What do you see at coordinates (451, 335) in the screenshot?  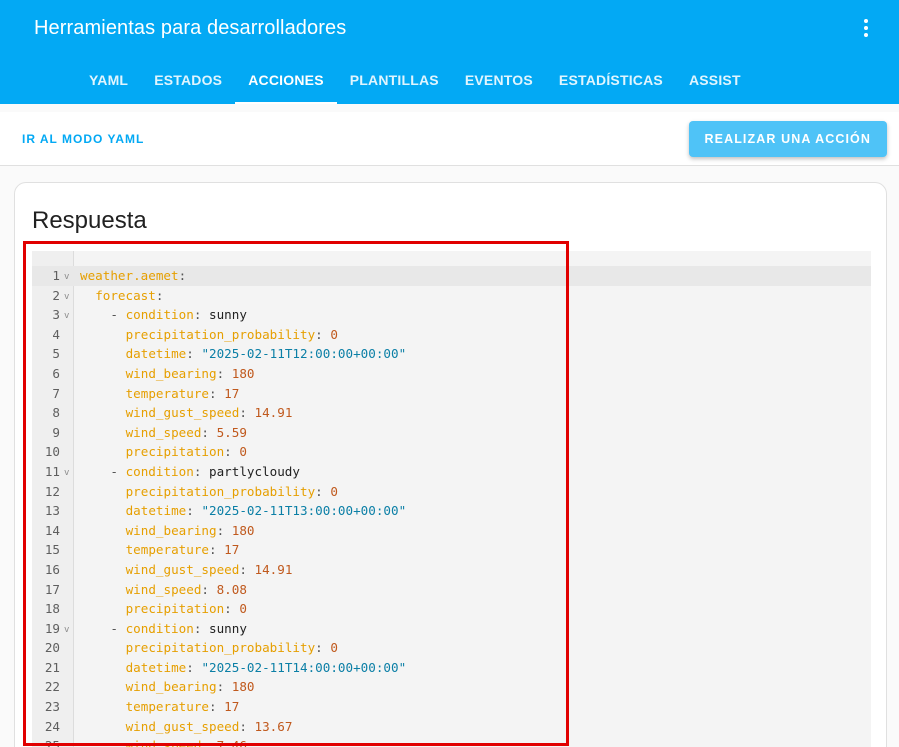 I see `code-line: 4 precipitation_probability: 0` at bounding box center [451, 335].